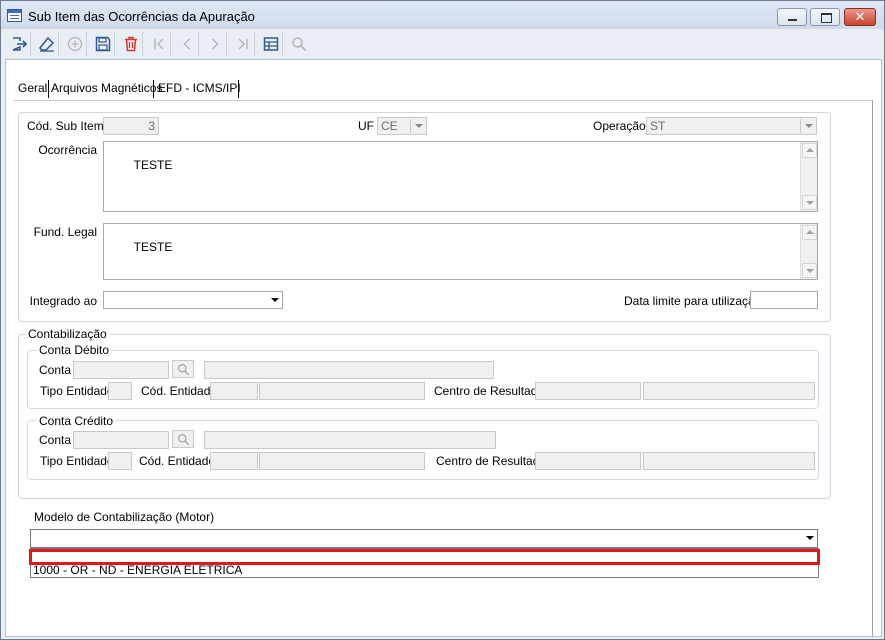 The width and height of the screenshot is (885, 640). Describe the element at coordinates (619, 126) in the screenshot. I see `operacao-label: Operação` at that location.